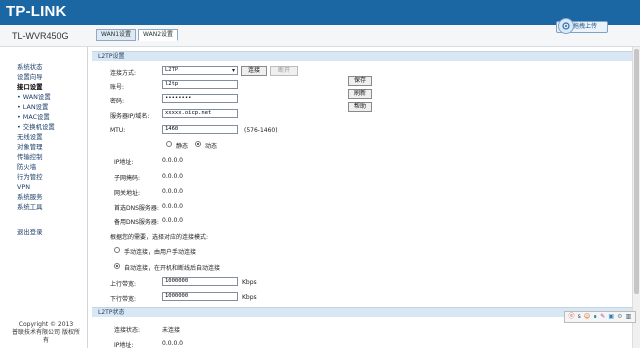 Image resolution: width=640 pixels, height=348 pixels. What do you see at coordinates (200, 70) in the screenshot?
I see `conn-type-select: L2TP ▾` at bounding box center [200, 70].